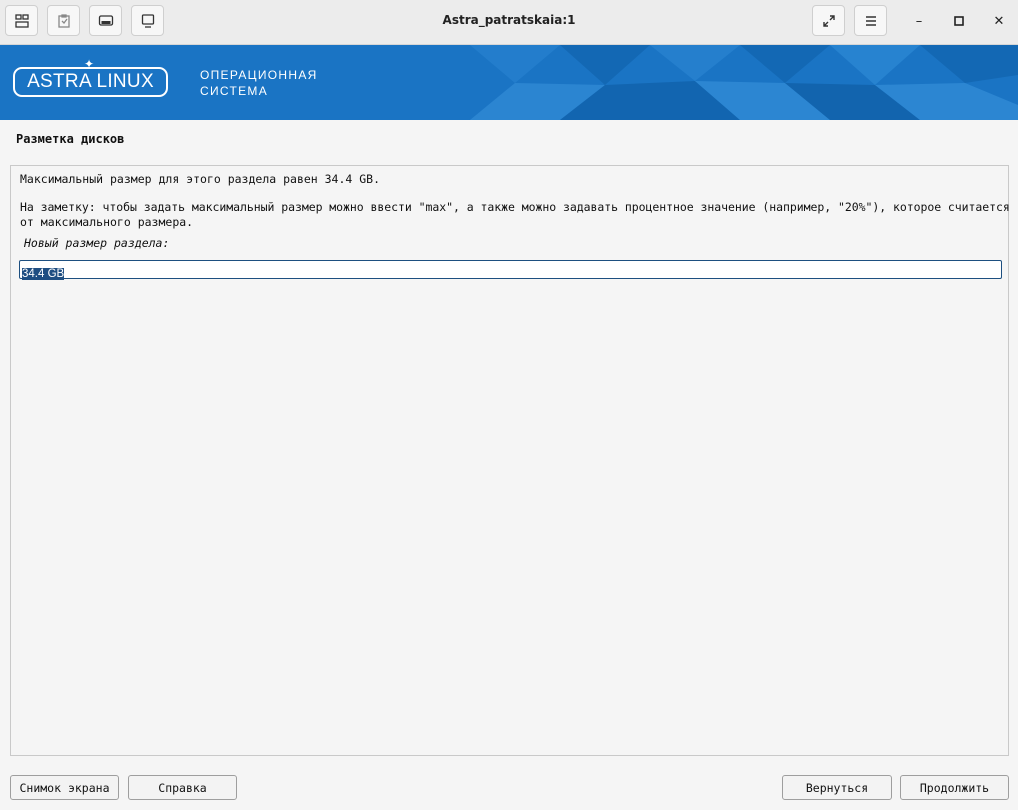 The width and height of the screenshot is (1018, 810). I want to click on menu-icon, so click(870, 20).